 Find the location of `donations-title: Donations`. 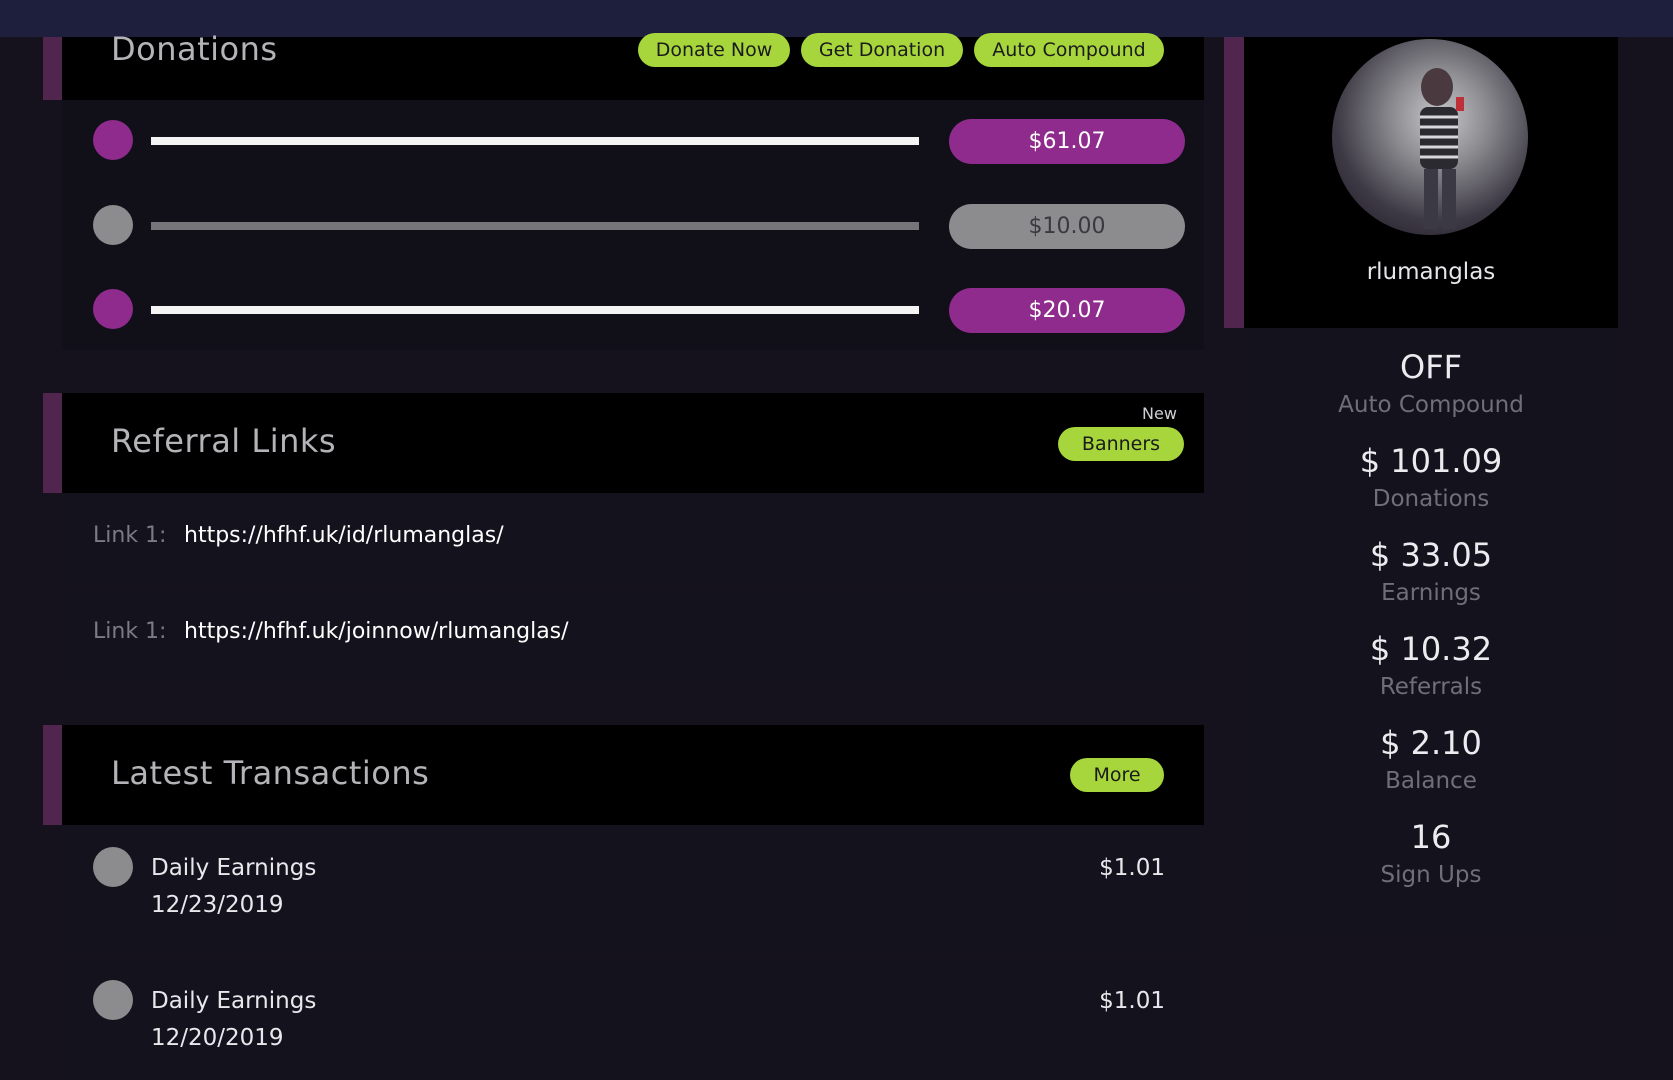

donations-title: Donations is located at coordinates (194, 49).